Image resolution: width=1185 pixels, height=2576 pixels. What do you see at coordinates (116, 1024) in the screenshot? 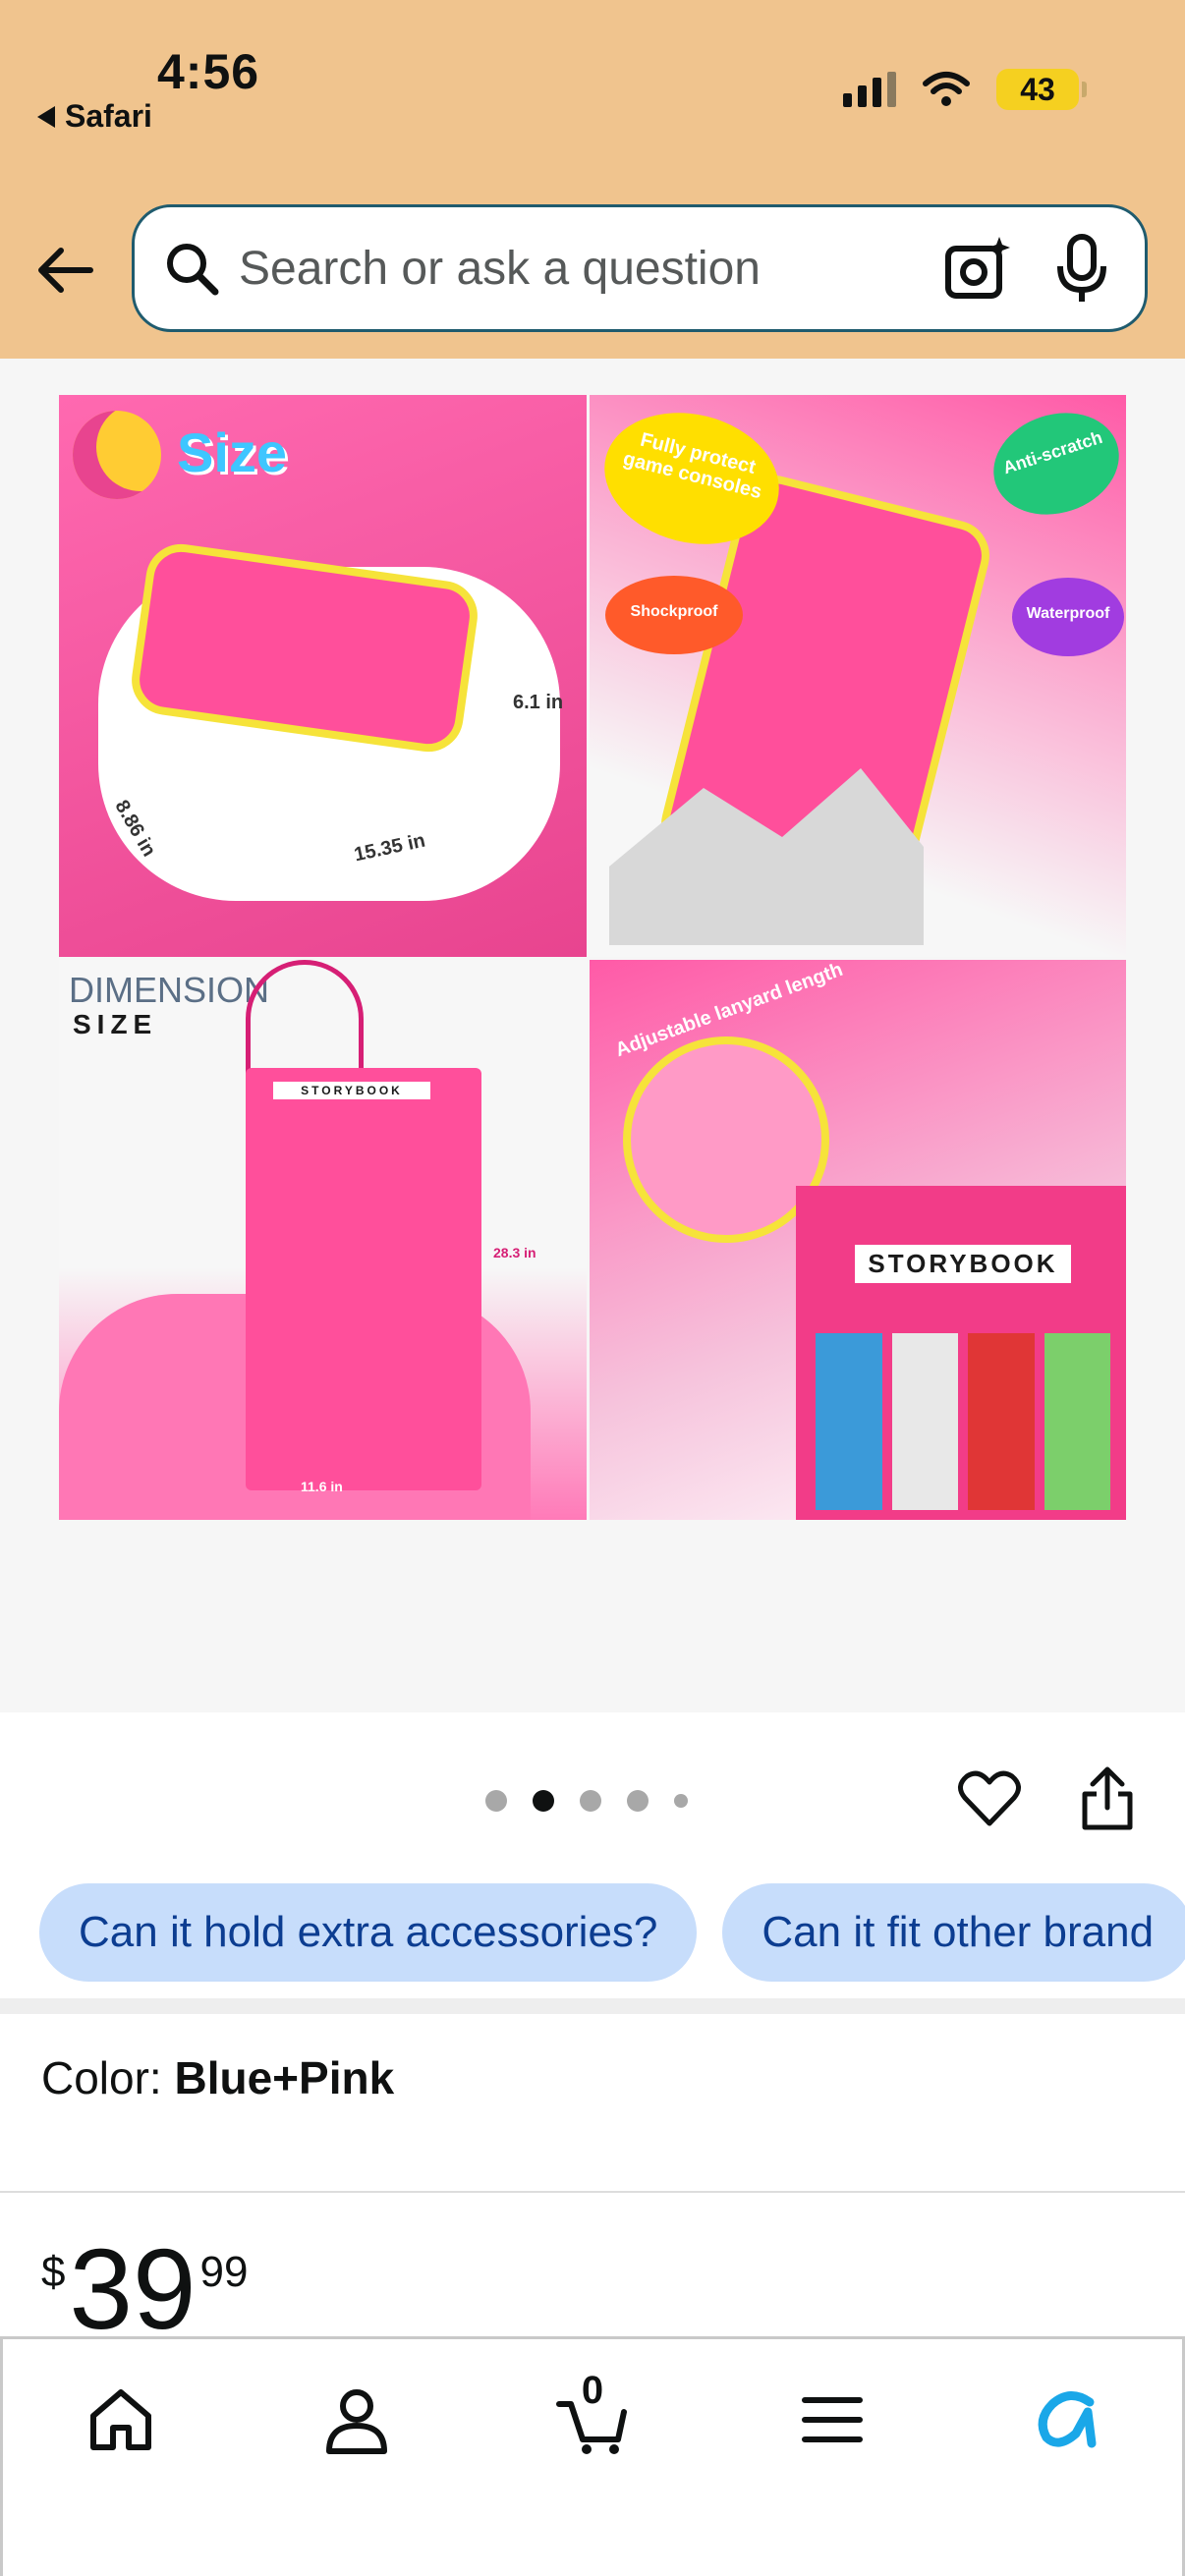
I see `tile-subtitle: SIZE` at bounding box center [116, 1024].